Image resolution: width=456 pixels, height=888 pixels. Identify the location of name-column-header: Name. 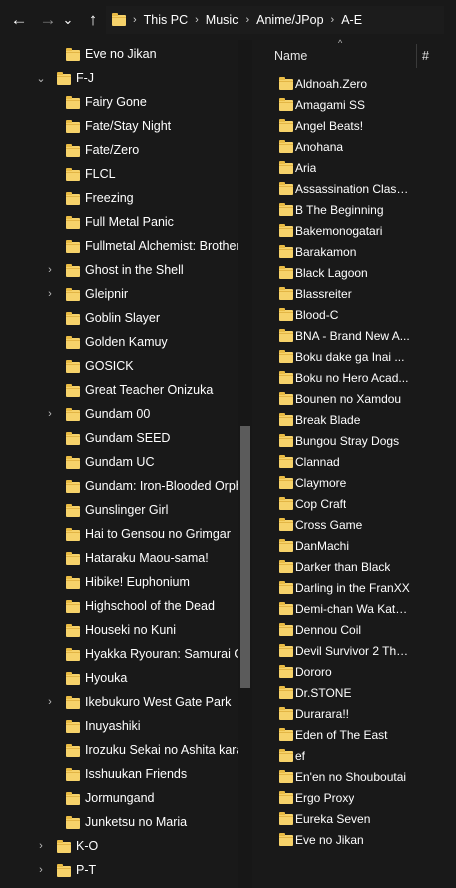
(290, 56).